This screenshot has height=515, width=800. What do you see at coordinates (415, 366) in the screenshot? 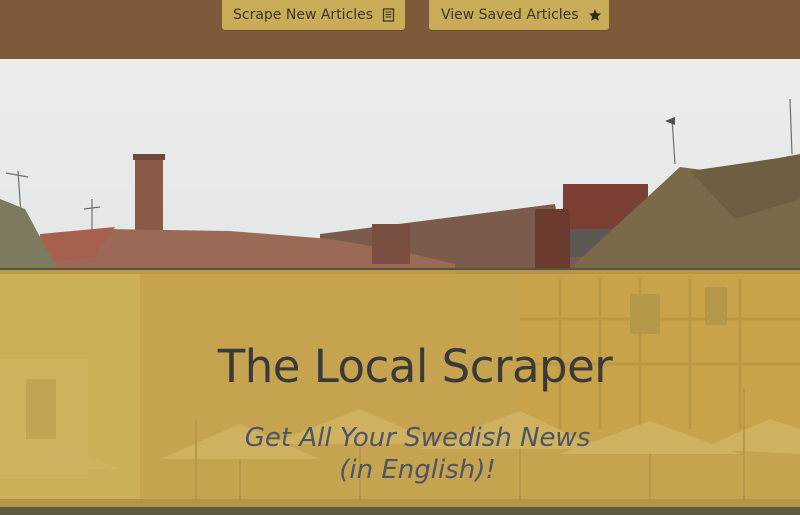
I see `site-title: The Local Scraper` at bounding box center [415, 366].